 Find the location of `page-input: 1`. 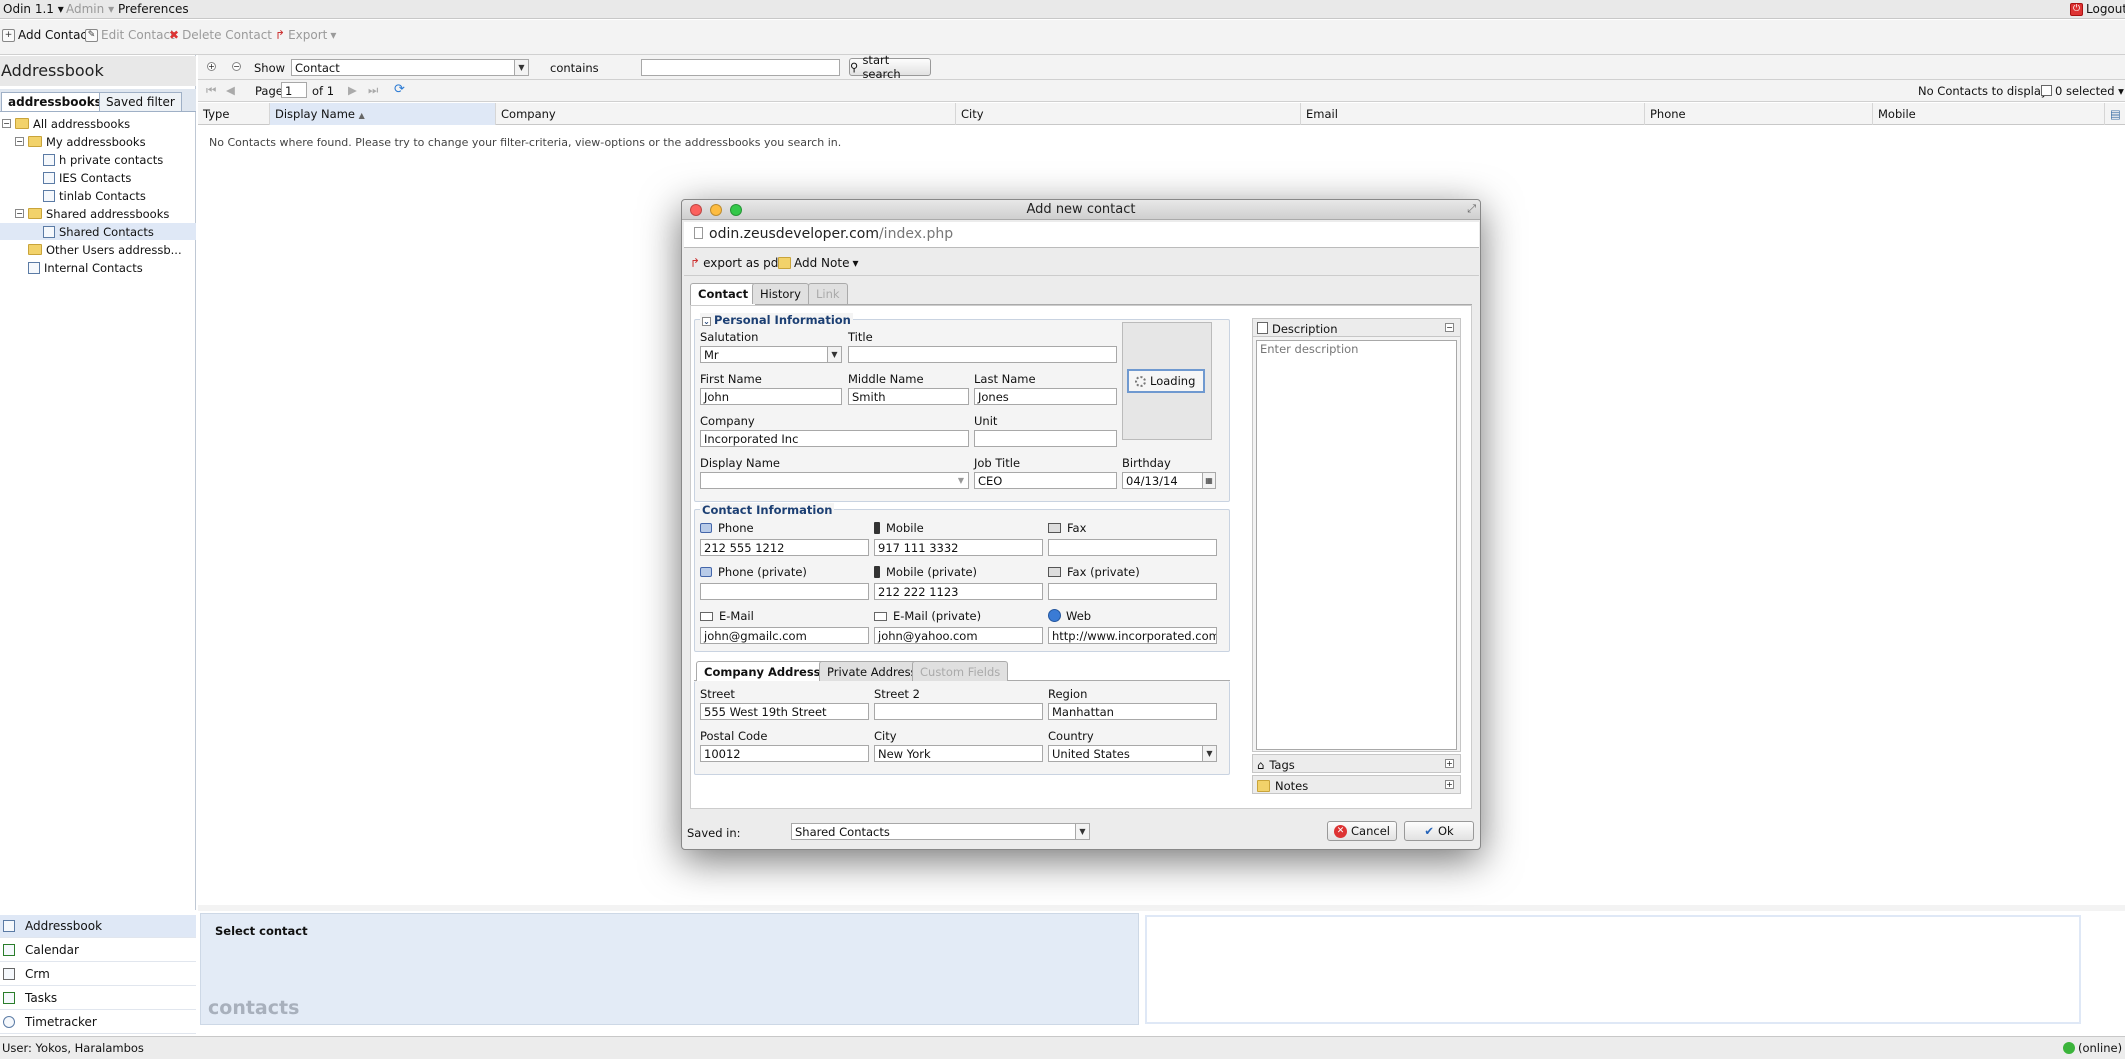

page-input: 1 is located at coordinates (294, 90).